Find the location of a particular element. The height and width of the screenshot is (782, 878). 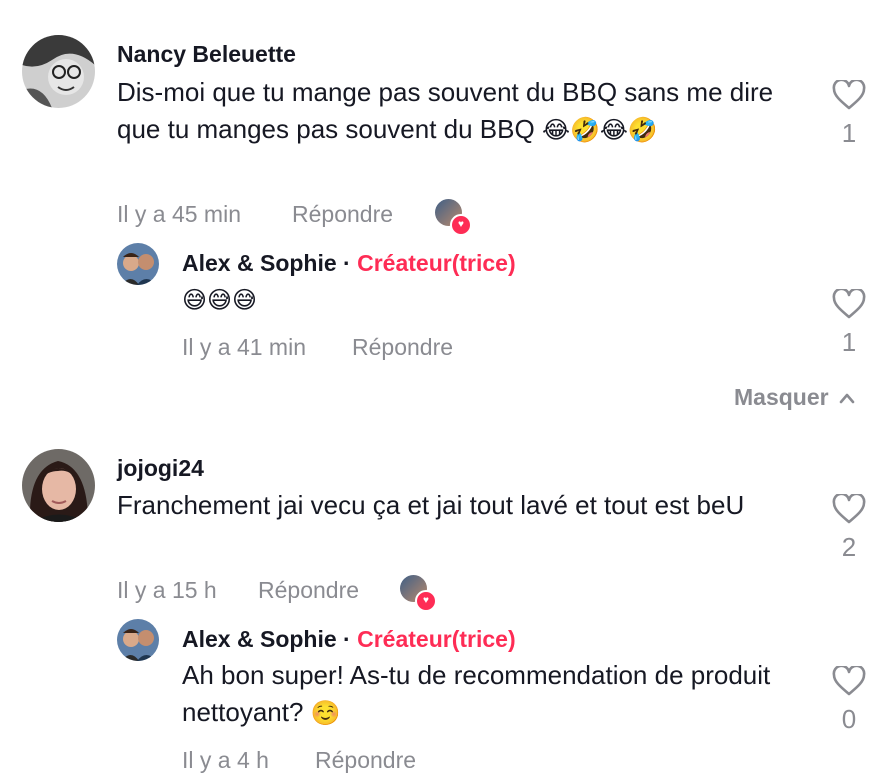

like-count: 2 is located at coordinates (849, 547).